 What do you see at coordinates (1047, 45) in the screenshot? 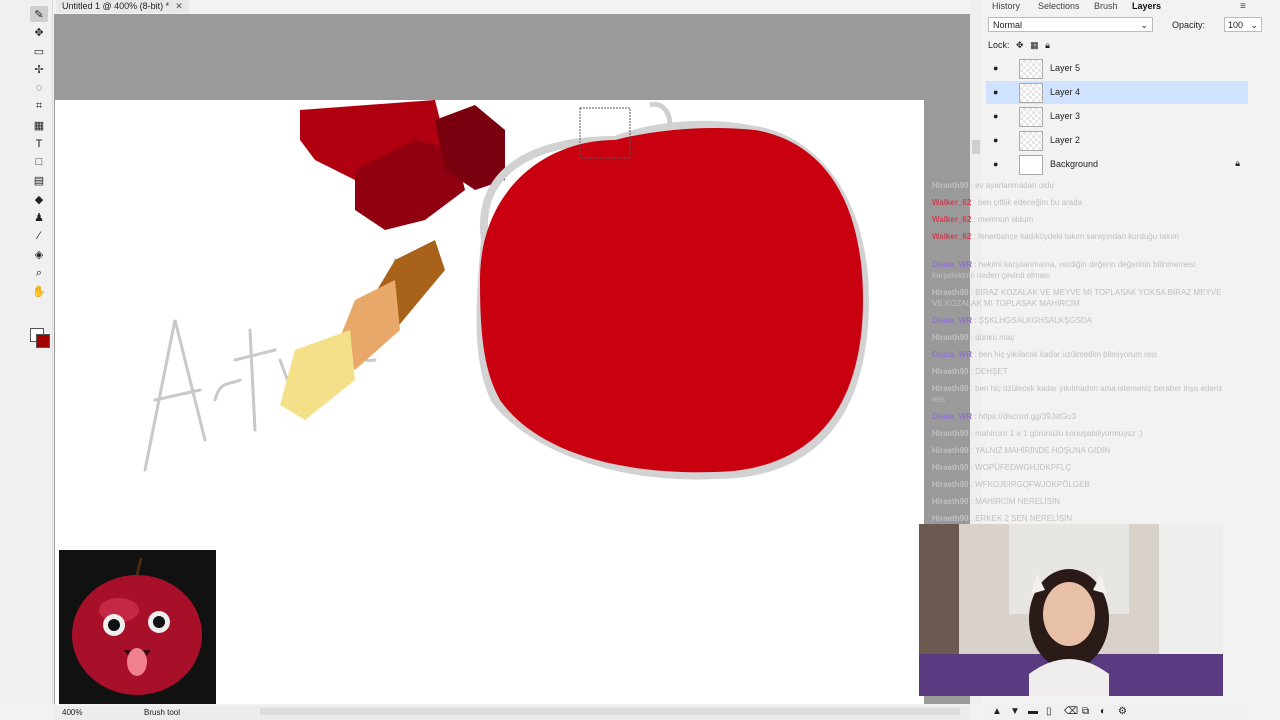
I see `lock-all-icon: 🔒︎` at bounding box center [1047, 45].